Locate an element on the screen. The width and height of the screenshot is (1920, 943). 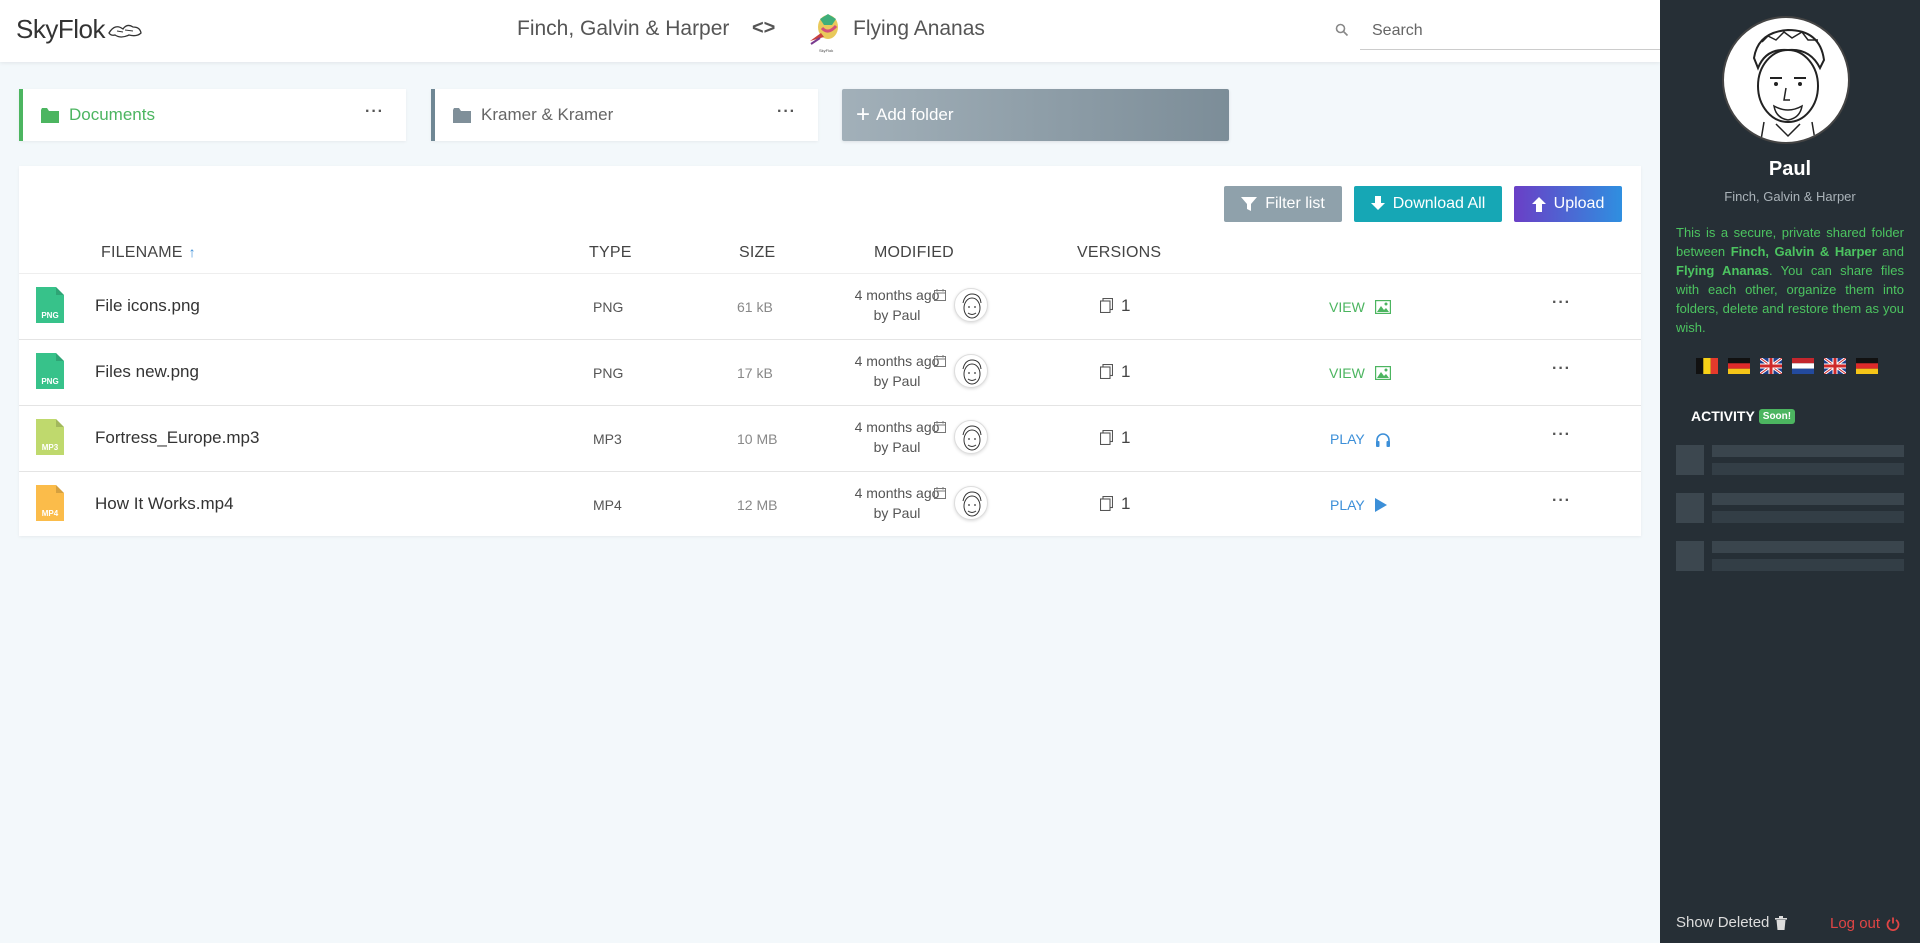
file-name: Fortress_Europe.mp3 is located at coordinates (177, 438).